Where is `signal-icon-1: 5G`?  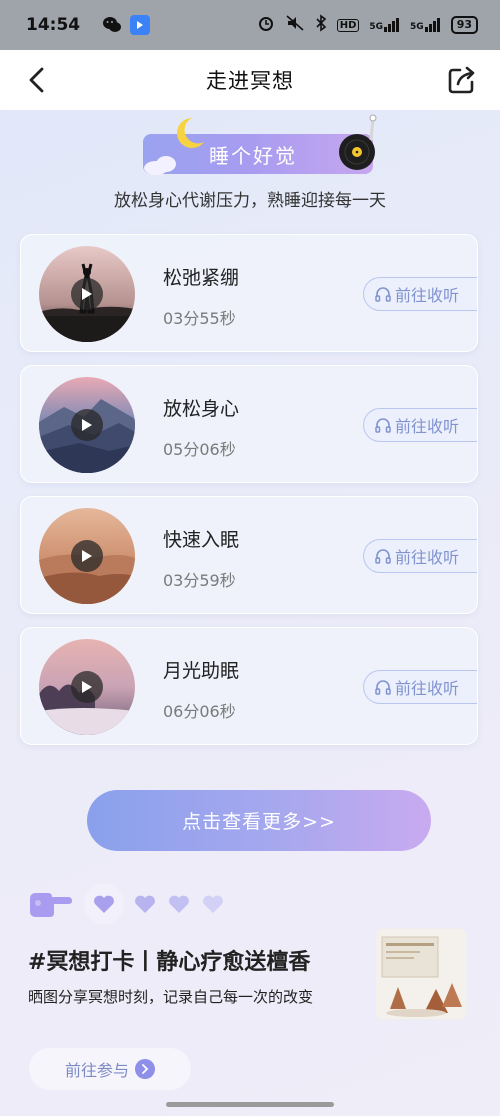 signal-icon-1: 5G is located at coordinates (384, 25).